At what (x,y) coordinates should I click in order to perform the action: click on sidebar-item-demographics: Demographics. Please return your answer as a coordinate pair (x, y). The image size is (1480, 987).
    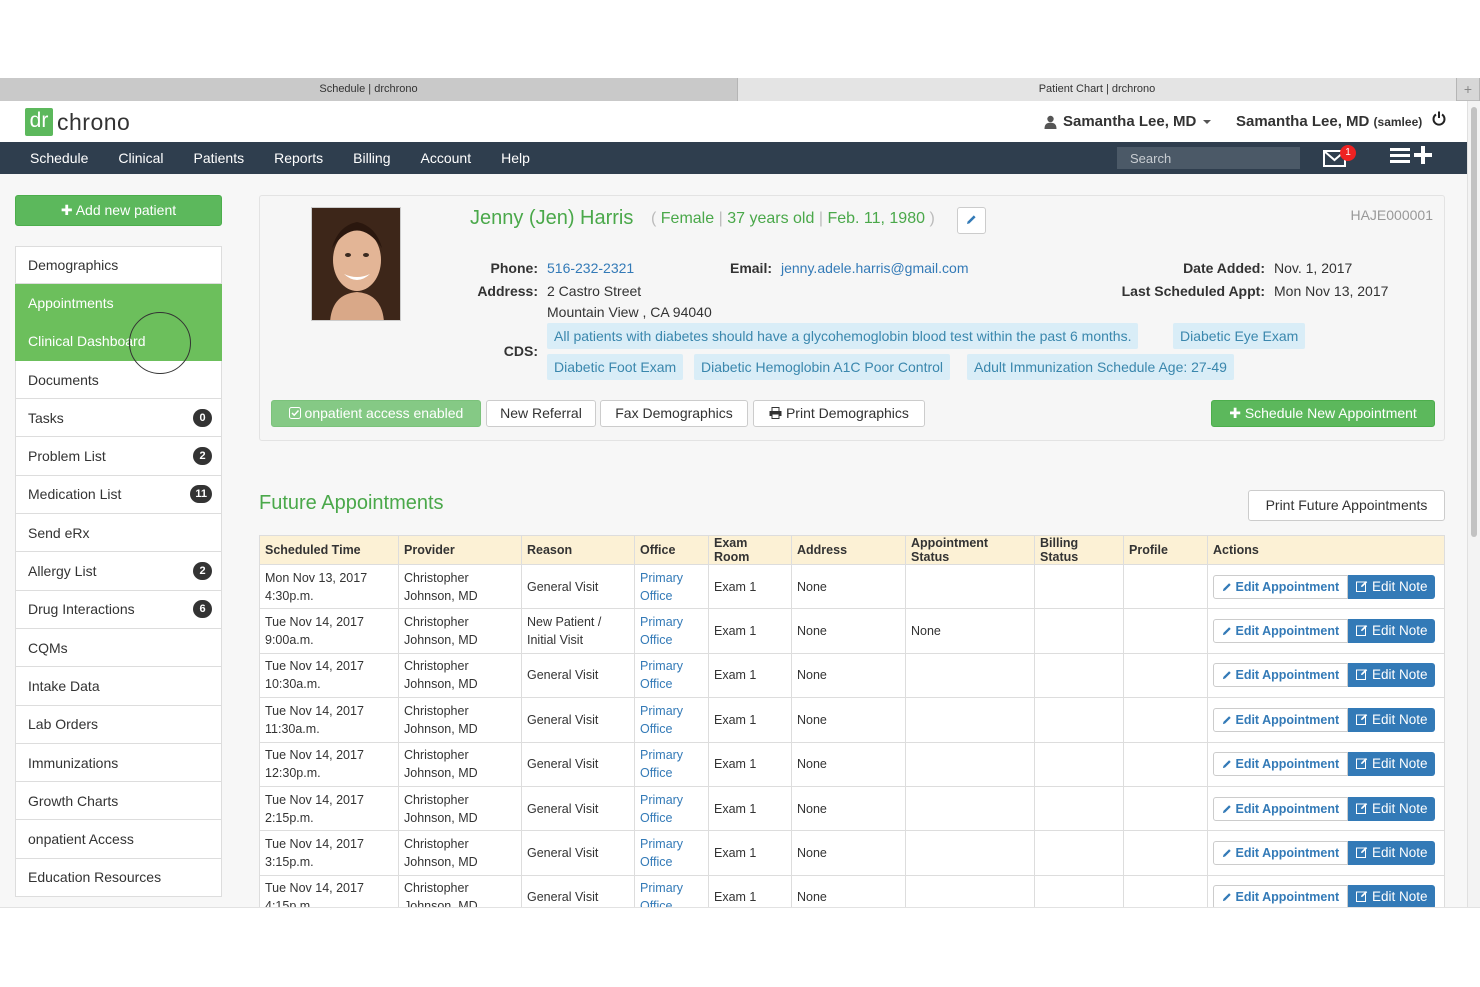
    Looking at the image, I should click on (118, 265).